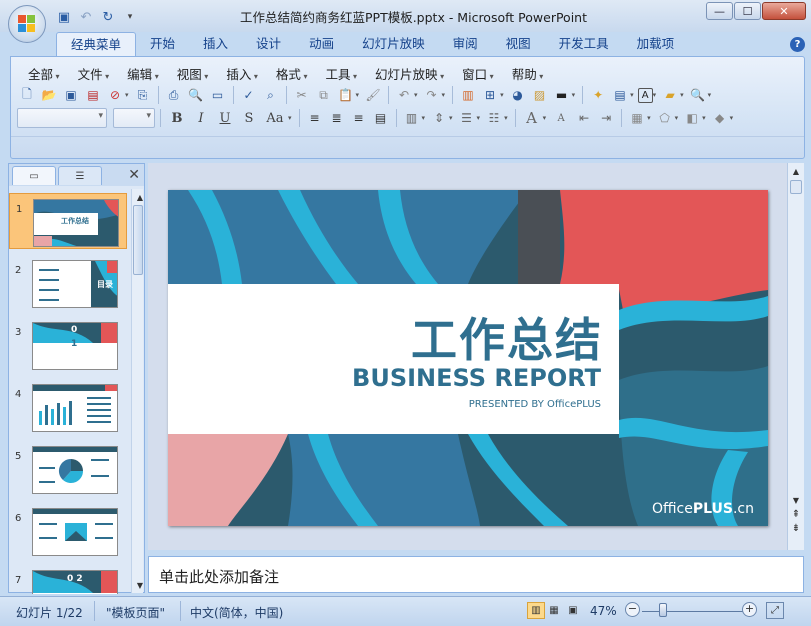  What do you see at coordinates (219, 576) in the screenshot?
I see `notes-placeholder: 单击此处添加备注` at bounding box center [219, 576].